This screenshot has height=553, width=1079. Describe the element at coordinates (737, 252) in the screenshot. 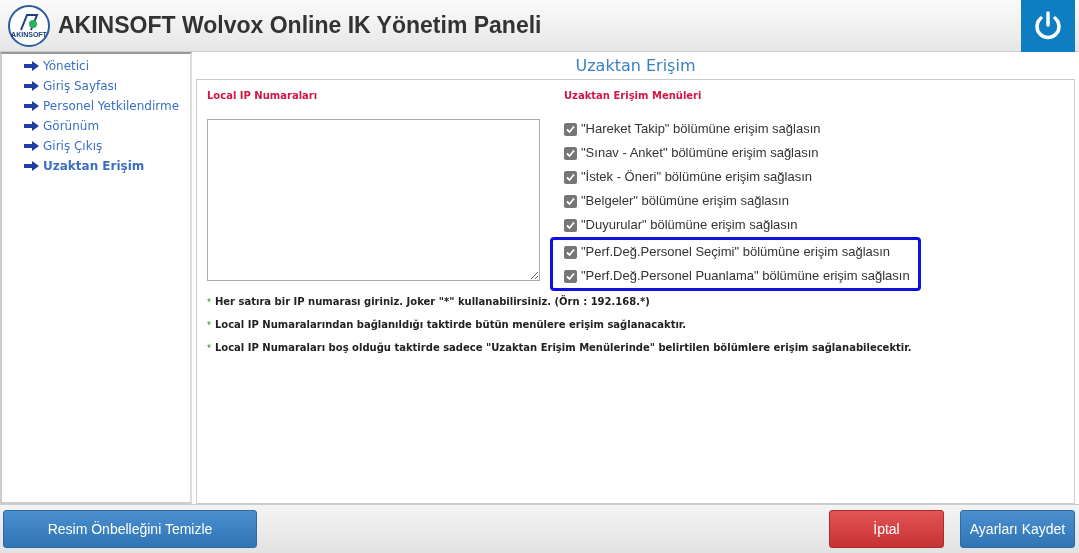

I see `checkbox-option: "Perf.Değ.Personel Seçimi" bölümüne erişim sağlasın` at that location.